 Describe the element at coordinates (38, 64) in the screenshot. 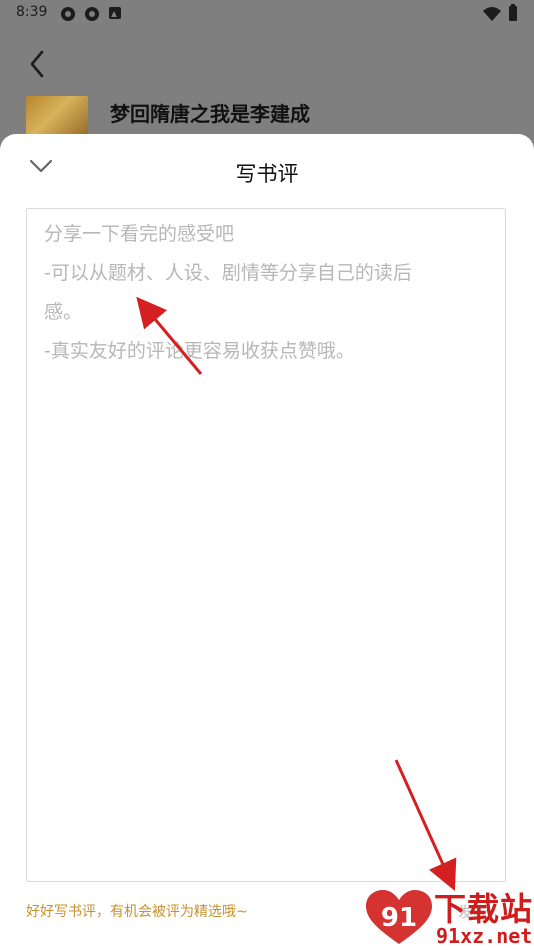

I see `back-arrow-icon` at that location.